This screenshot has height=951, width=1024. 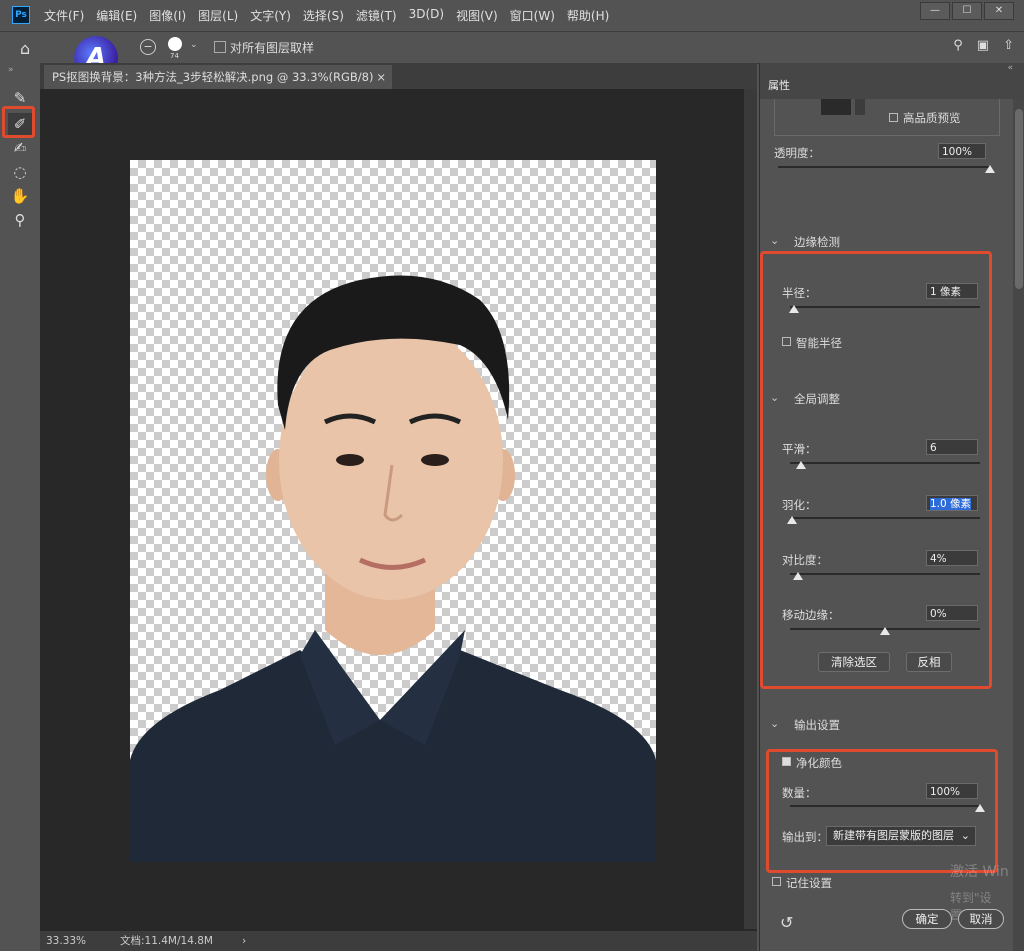 What do you see at coordinates (20, 148) in the screenshot?
I see `brush-icon: ✍` at bounding box center [20, 148].